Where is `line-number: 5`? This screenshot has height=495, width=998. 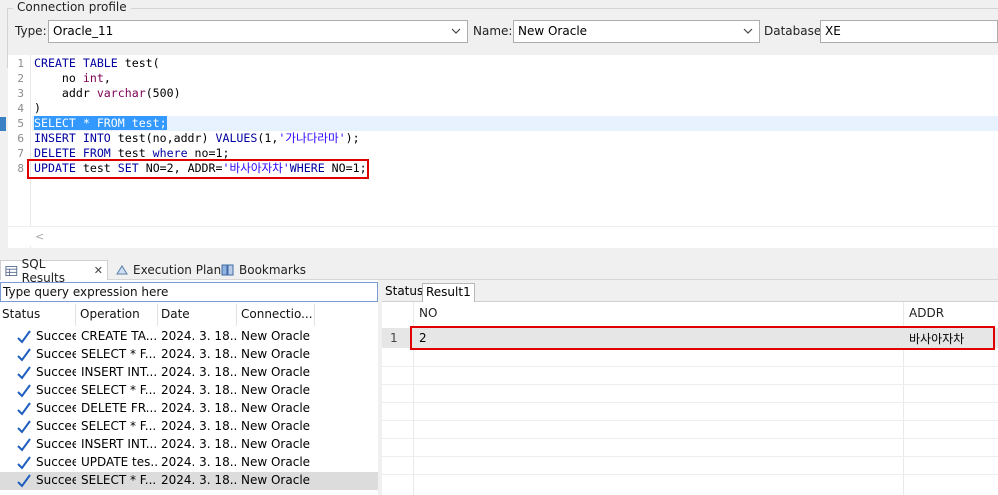
line-number: 5 is located at coordinates (20, 123).